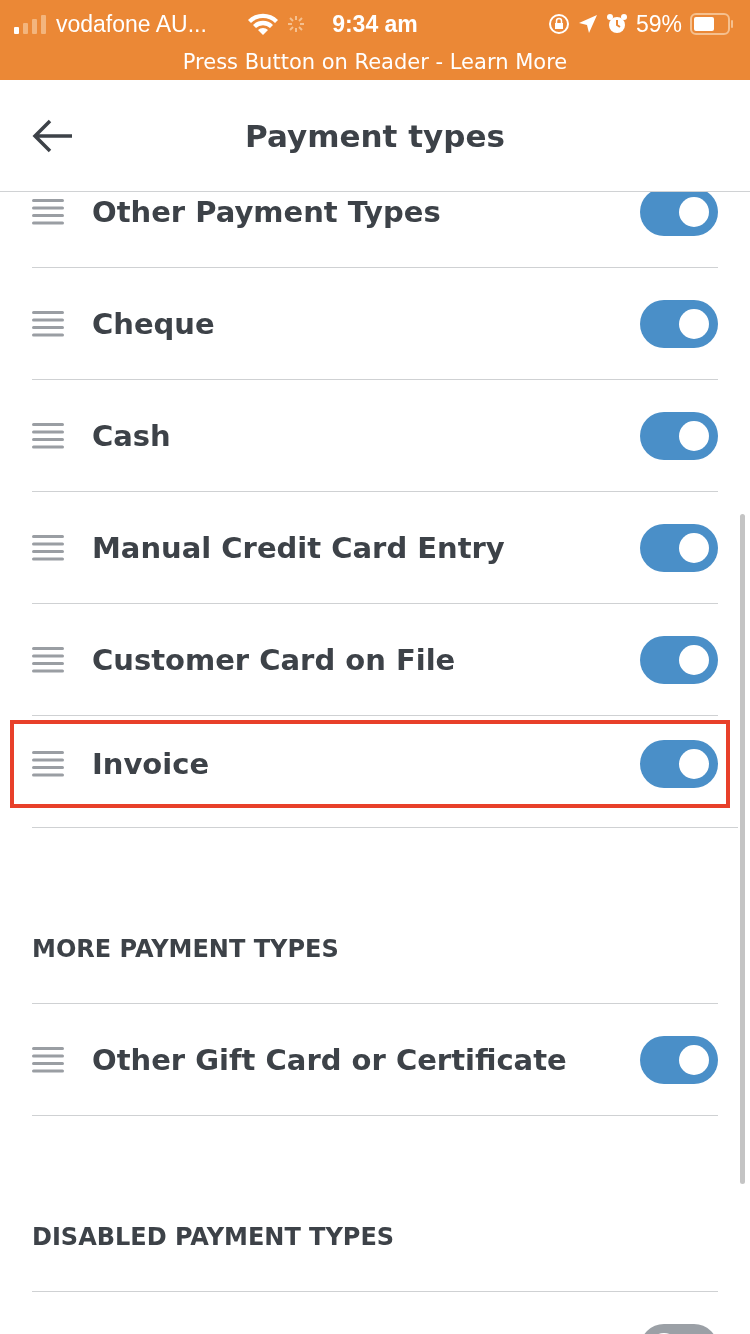  What do you see at coordinates (299, 547) in the screenshot?
I see `payment-type-label: Manual Credit Card Entry` at bounding box center [299, 547].